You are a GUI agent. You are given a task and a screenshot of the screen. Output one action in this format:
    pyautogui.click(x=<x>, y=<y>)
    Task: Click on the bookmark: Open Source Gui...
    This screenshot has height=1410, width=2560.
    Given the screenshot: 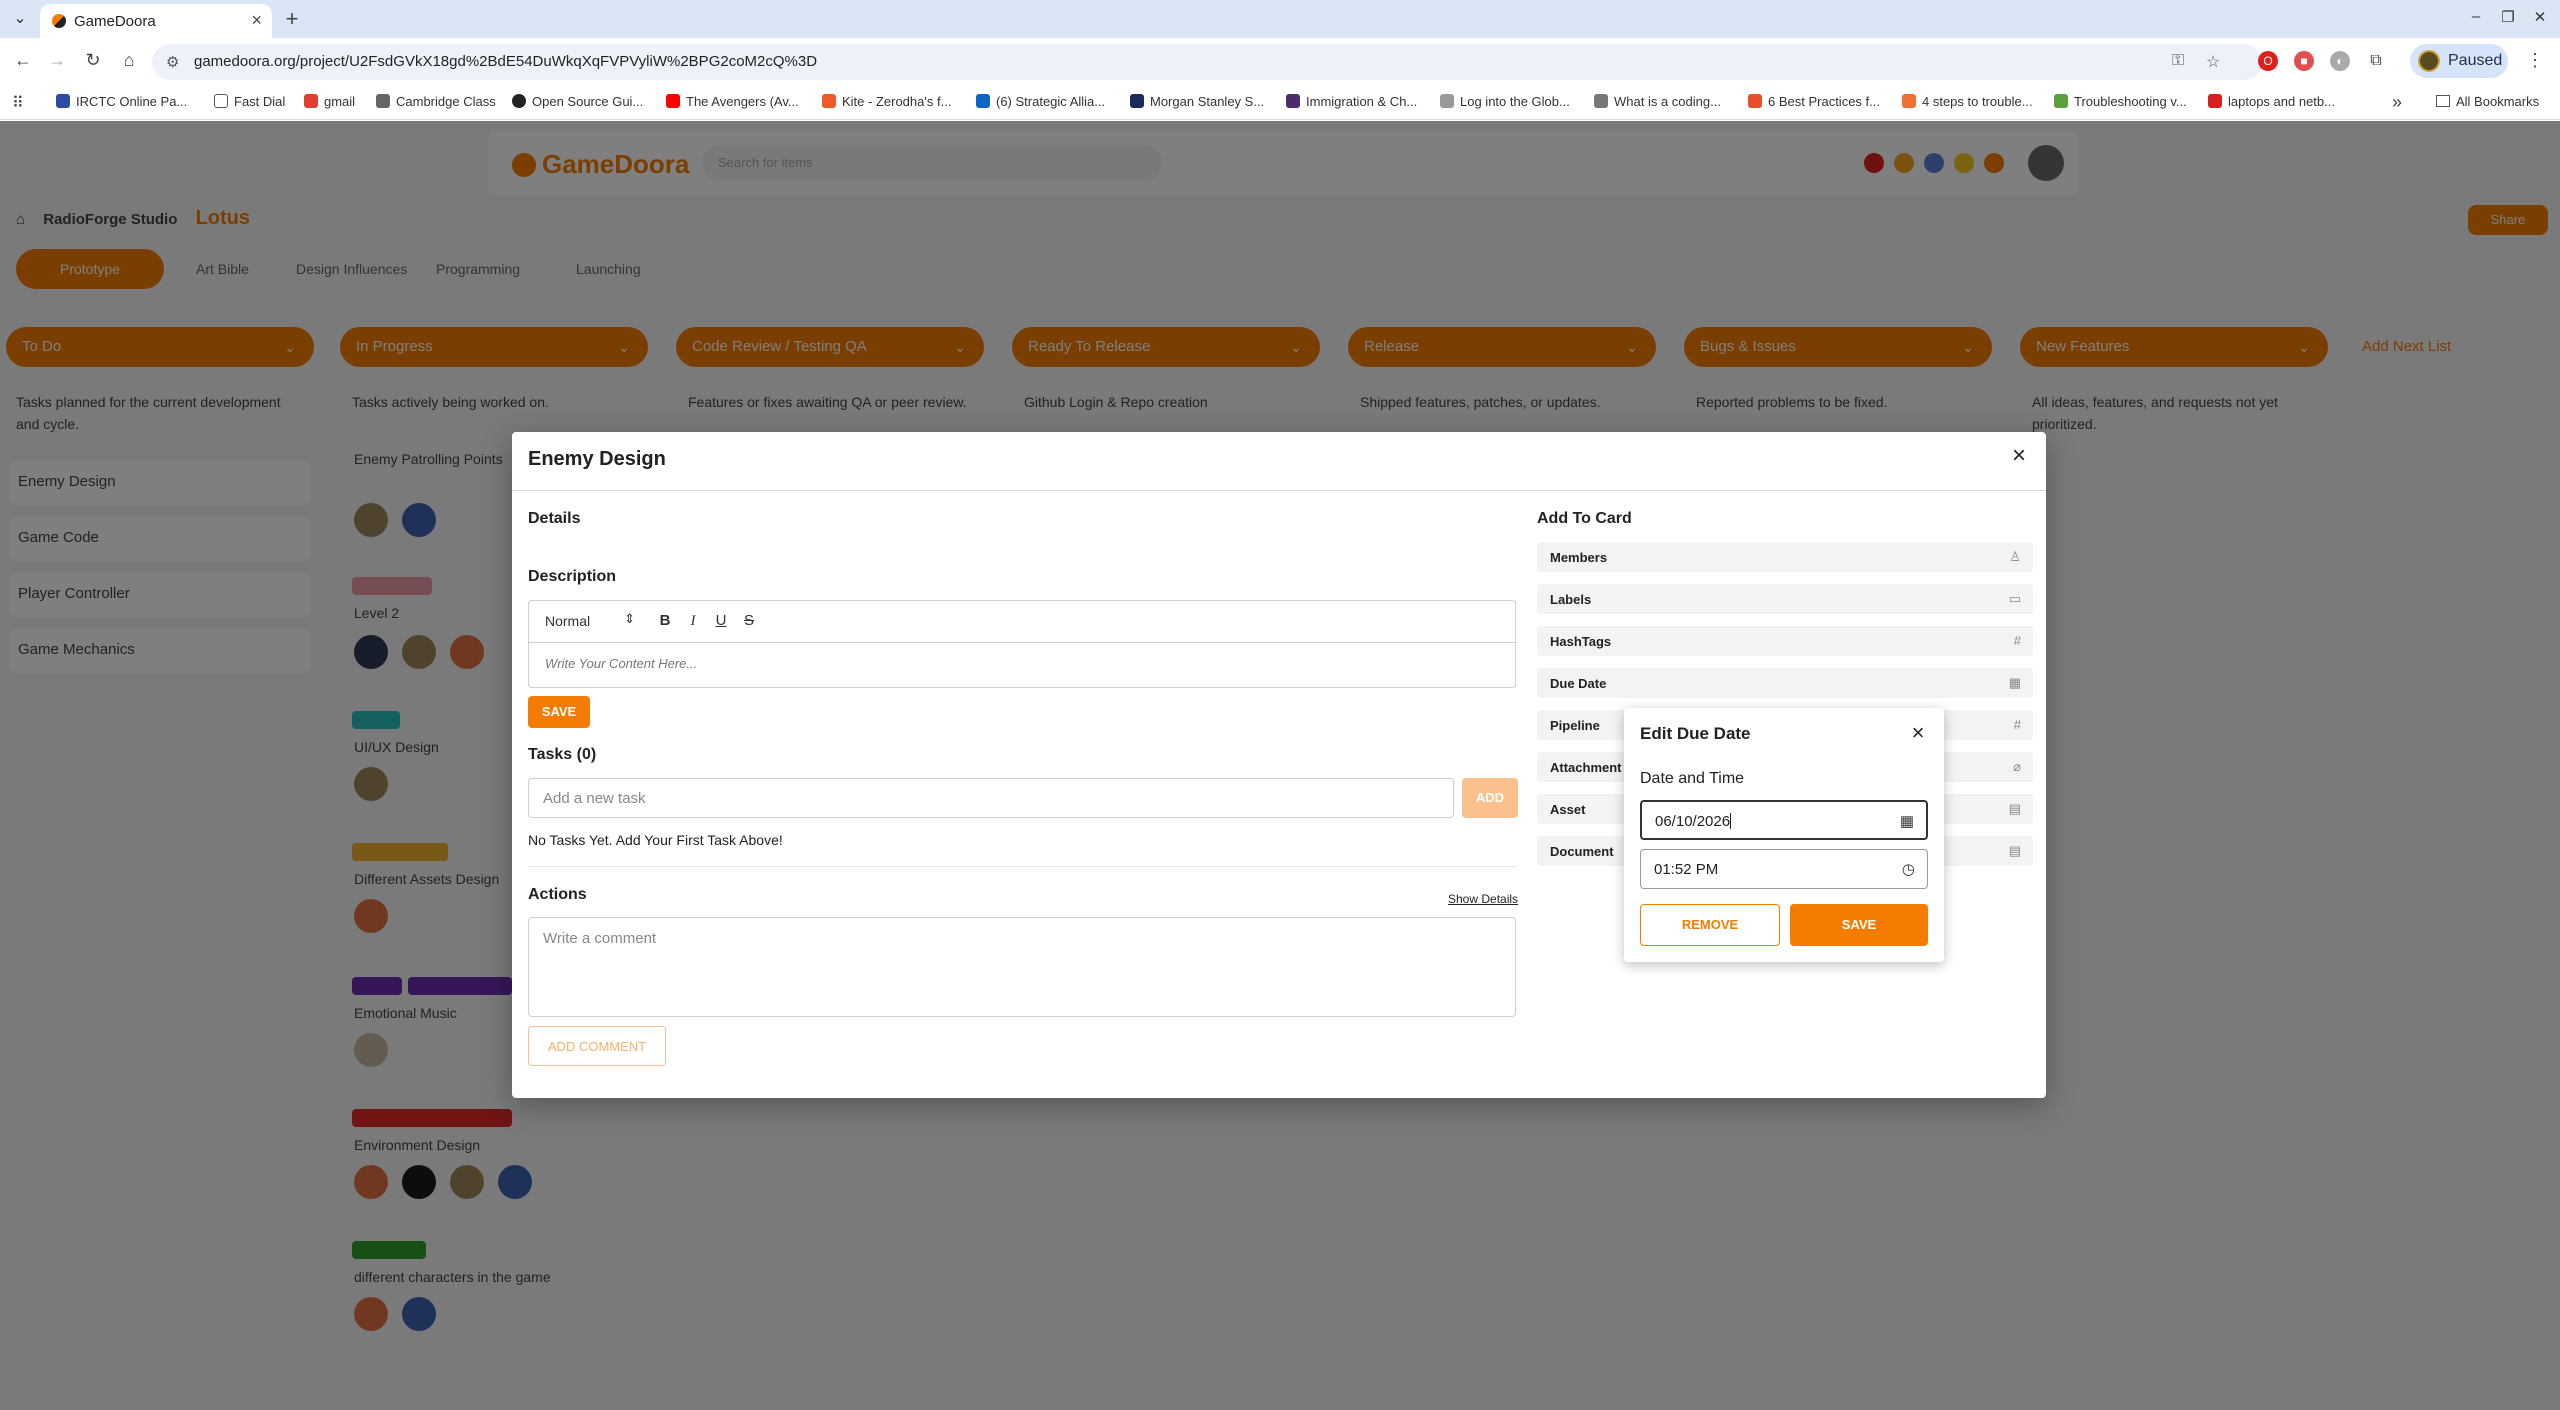 What is the action you would take?
    pyautogui.click(x=577, y=104)
    